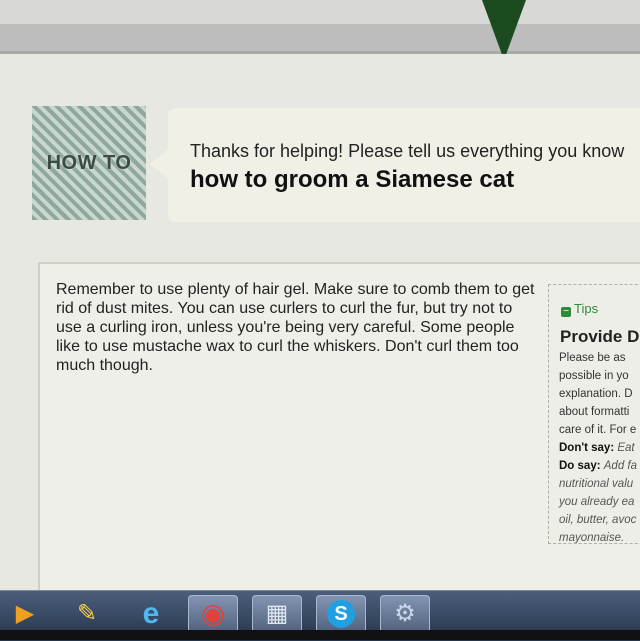  Describe the element at coordinates (352, 179) in the screenshot. I see `article-title: how to groom a Siamese cat` at that location.